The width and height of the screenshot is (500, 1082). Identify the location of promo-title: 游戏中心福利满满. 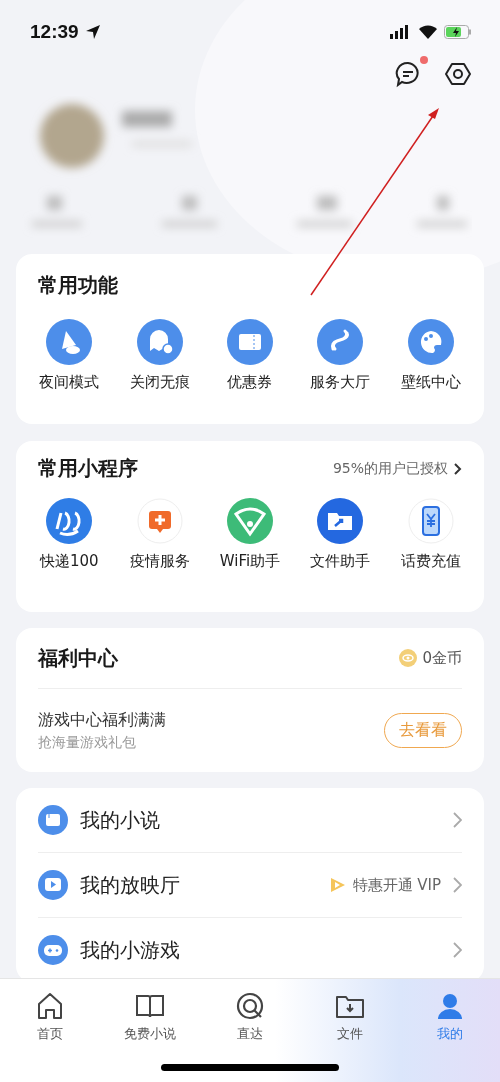
(102, 720).